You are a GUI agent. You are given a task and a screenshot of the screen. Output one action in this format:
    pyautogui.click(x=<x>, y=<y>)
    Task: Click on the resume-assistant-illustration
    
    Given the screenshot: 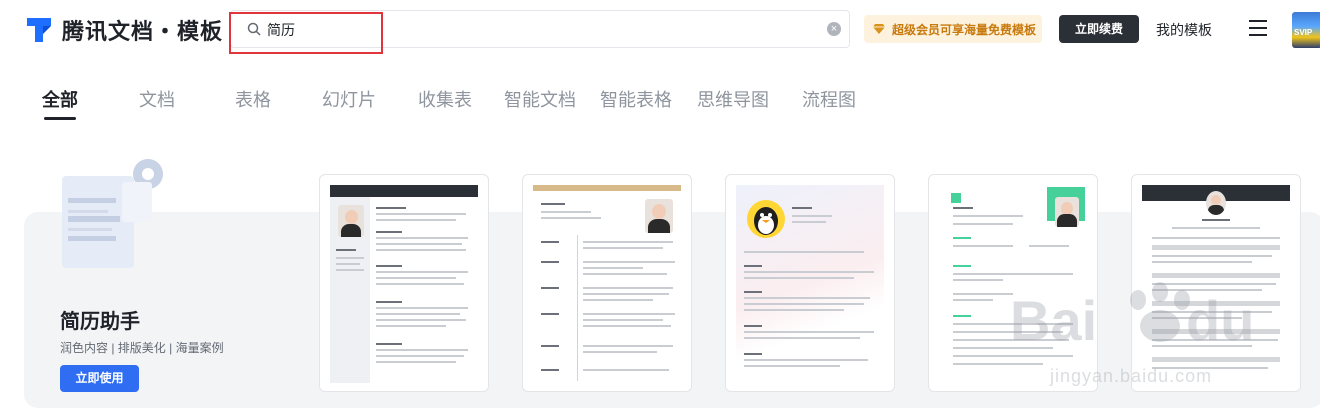 What is the action you would take?
    pyautogui.click(x=115, y=213)
    